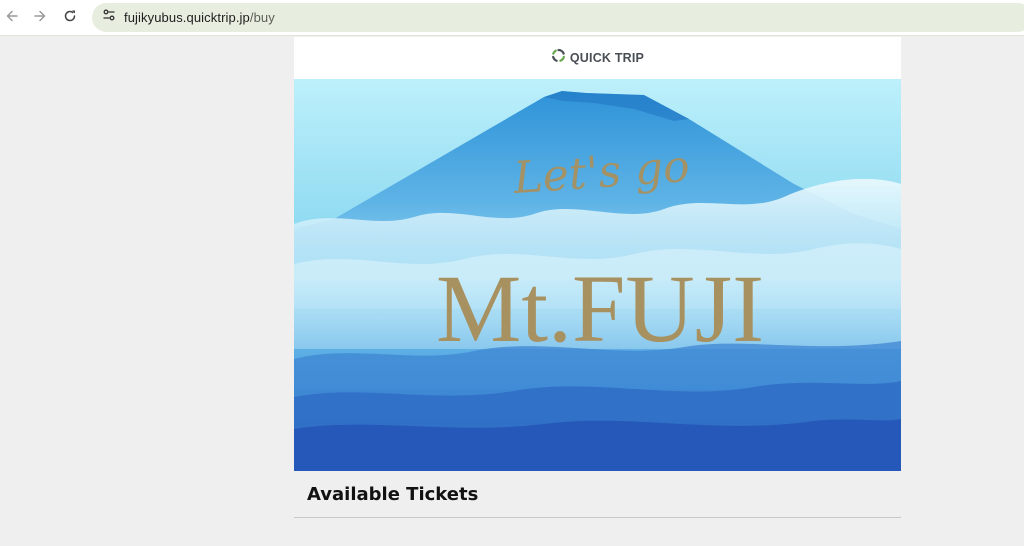 Image resolution: width=1024 pixels, height=546 pixels. I want to click on url-text: fujikyubus.quicktrip.jp/buy, so click(199, 17).